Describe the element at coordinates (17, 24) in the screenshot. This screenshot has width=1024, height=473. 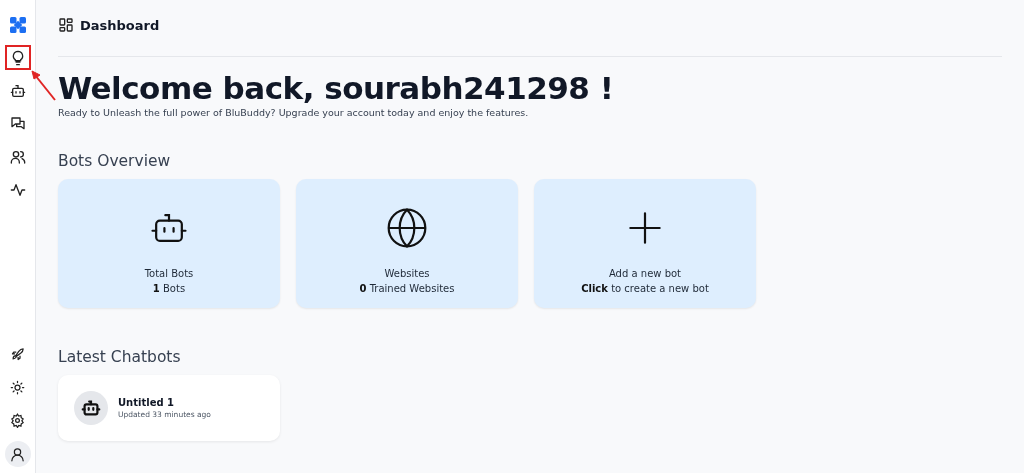
I see `grid-logo-icon` at that location.